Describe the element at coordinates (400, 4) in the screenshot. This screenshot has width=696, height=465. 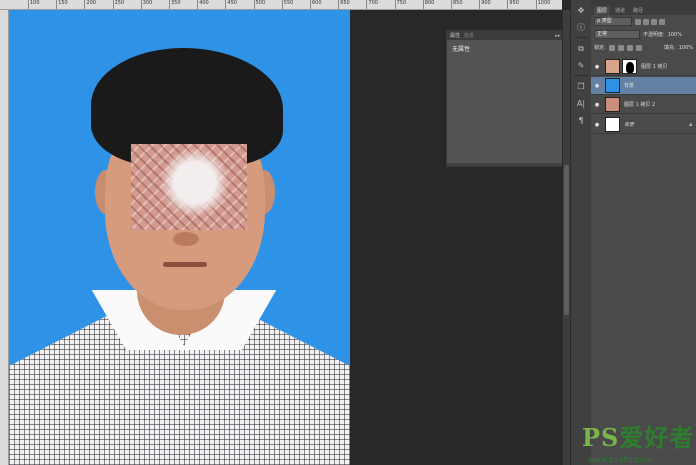
I see `ruler-tick: 750` at that location.